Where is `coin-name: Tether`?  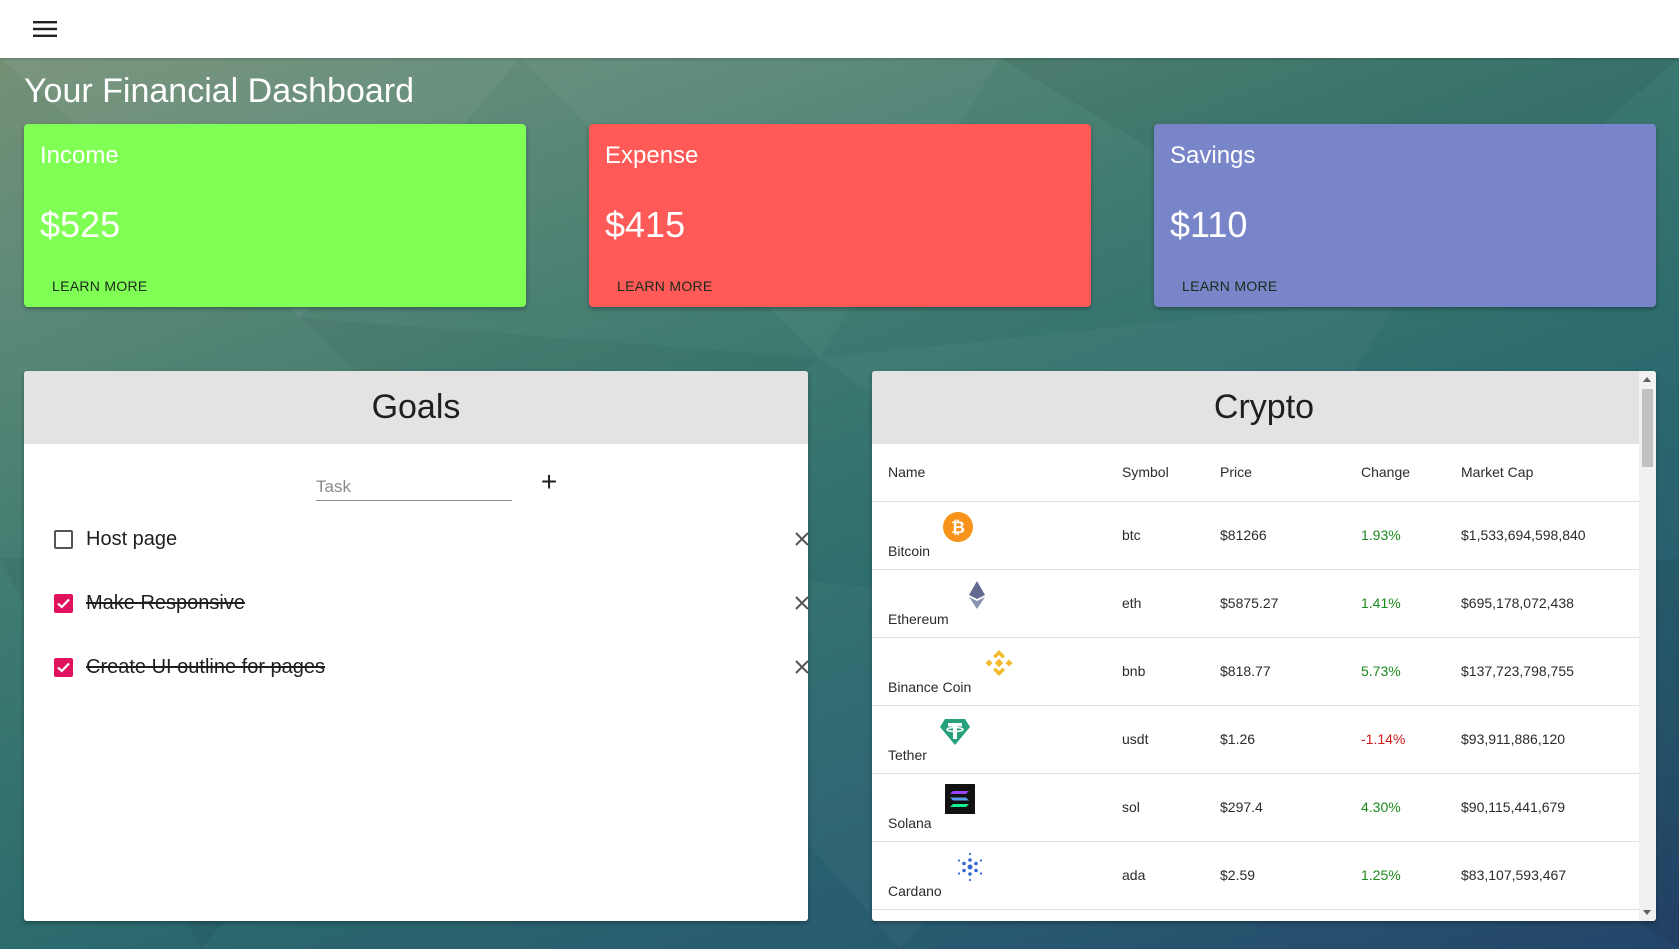
coin-name: Tether is located at coordinates (907, 755).